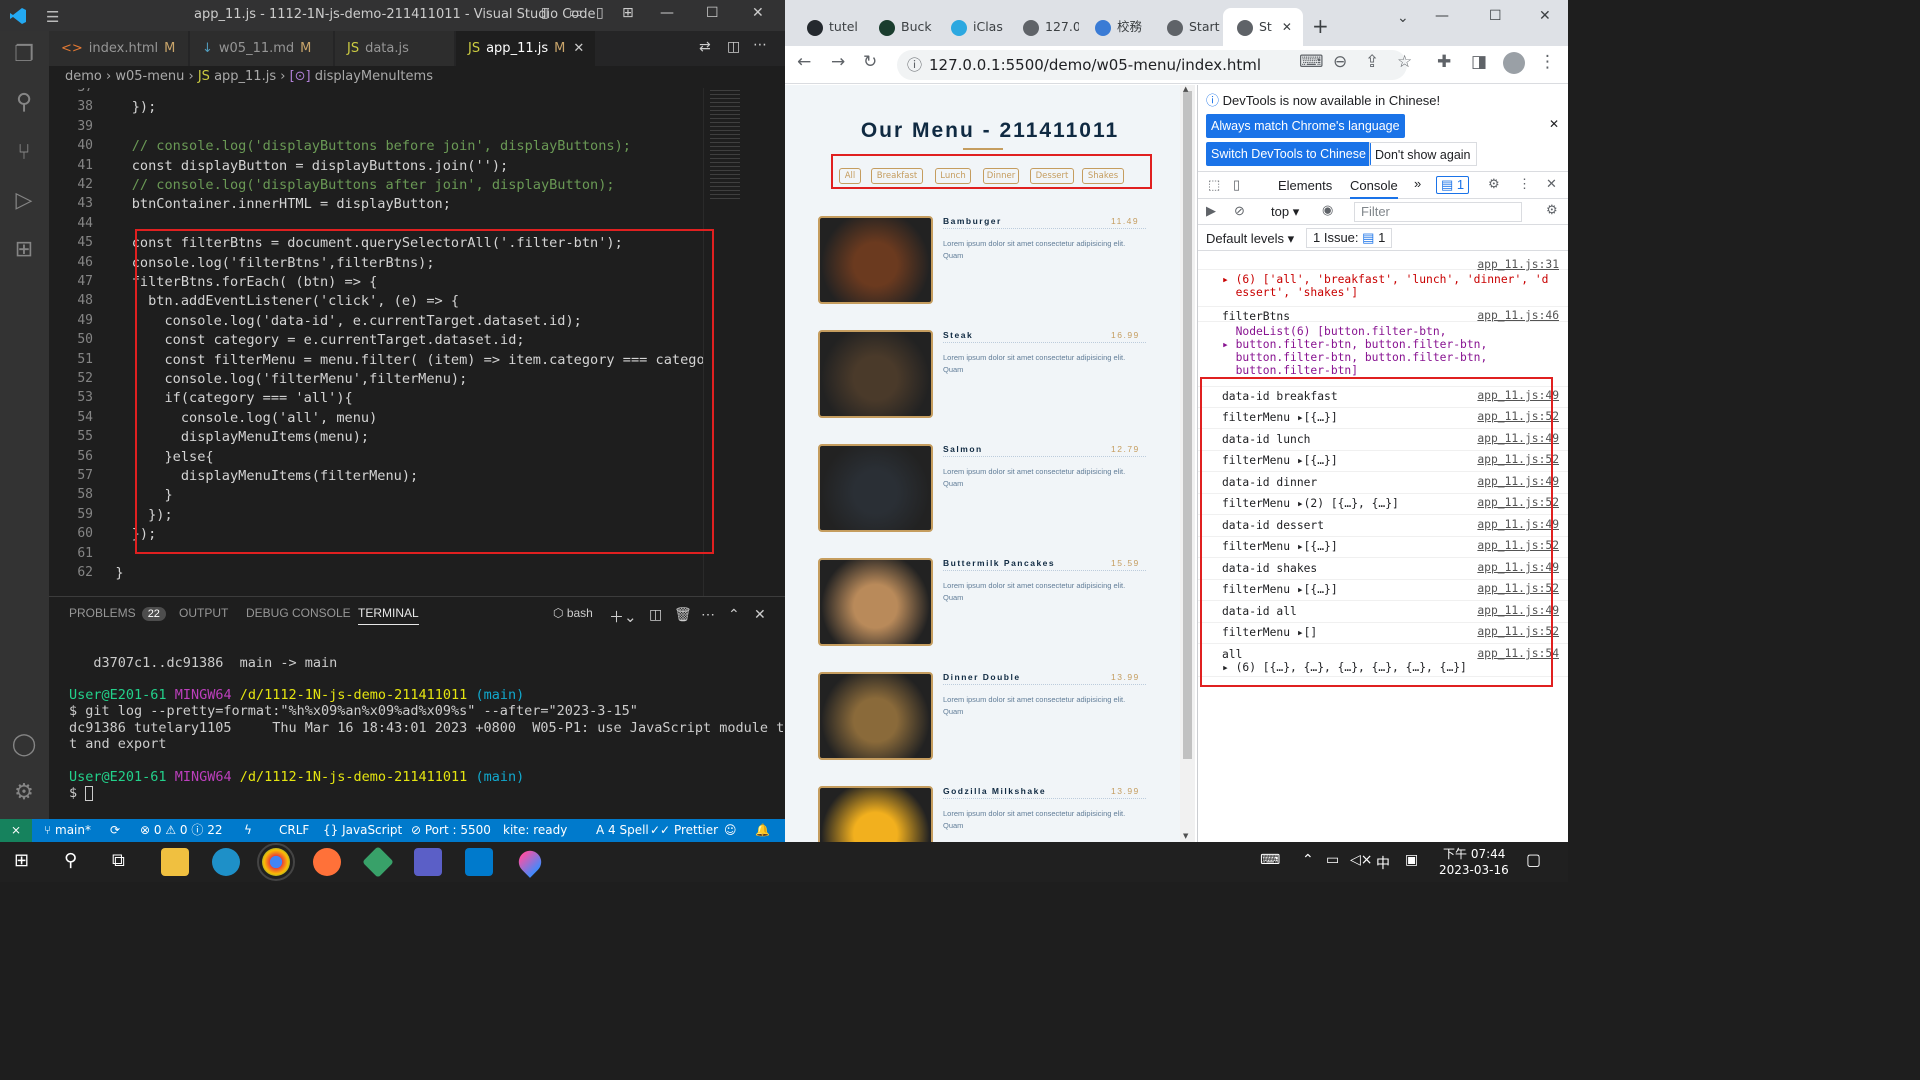 The width and height of the screenshot is (1920, 1080). What do you see at coordinates (828, 27) in the screenshot?
I see `browser-tab: tutel` at bounding box center [828, 27].